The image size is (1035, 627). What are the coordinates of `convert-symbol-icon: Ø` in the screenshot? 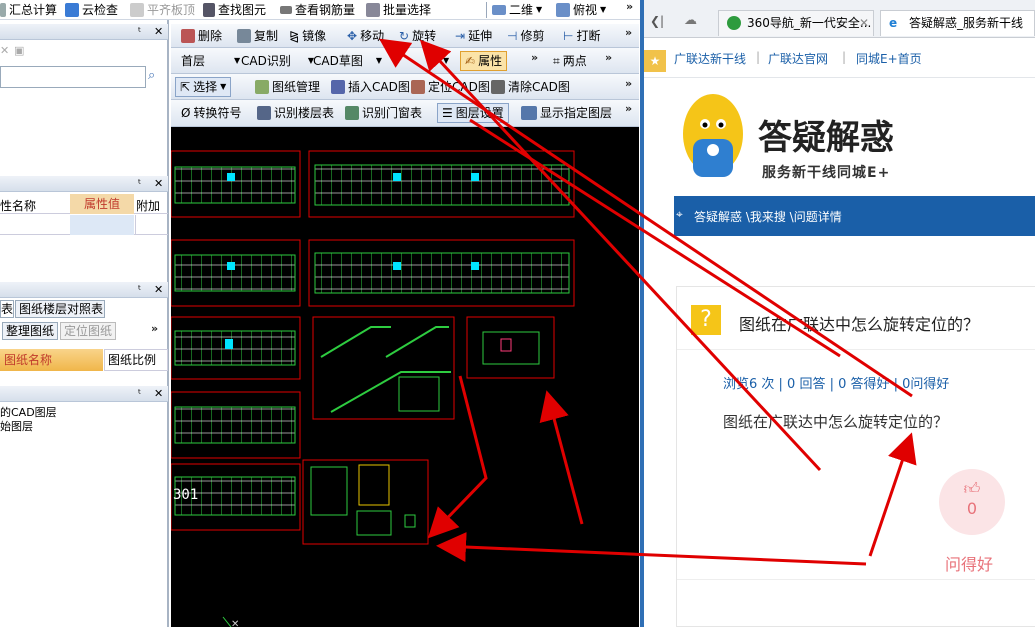 It's located at (186, 113).